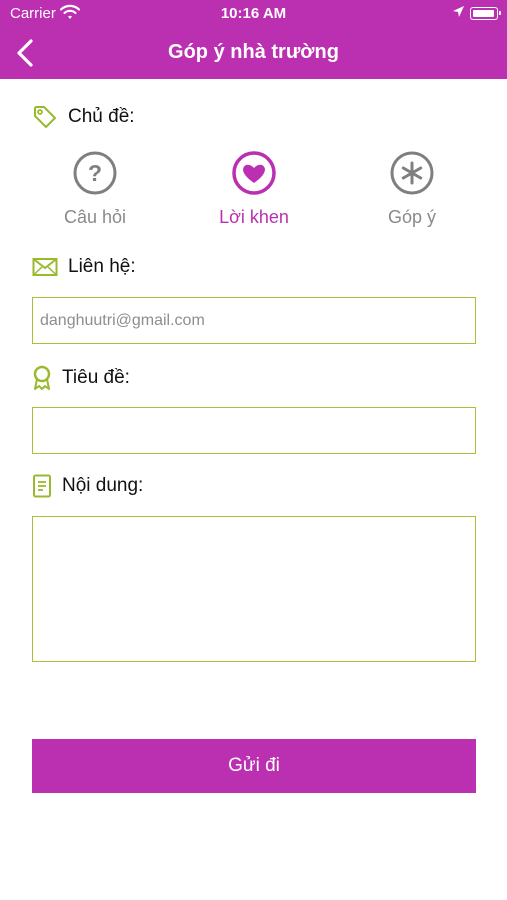 The height and width of the screenshot is (900, 507). I want to click on contact-label-row: Liên hệ:, so click(84, 267).